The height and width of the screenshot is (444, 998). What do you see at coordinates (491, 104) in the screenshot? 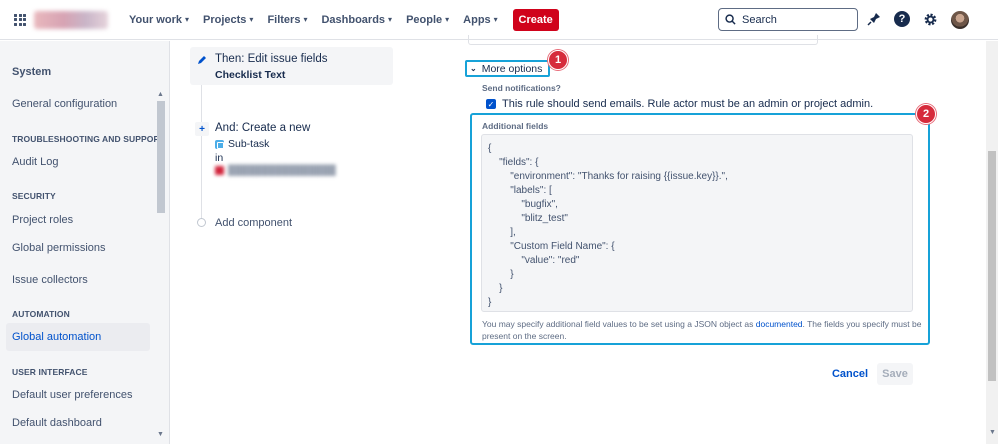
I see `send-email-checkbox: ✓` at bounding box center [491, 104].